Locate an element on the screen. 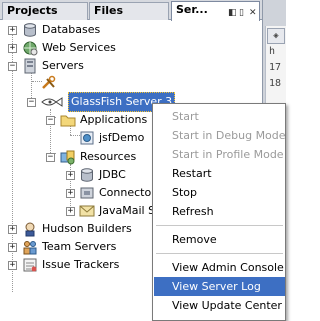 Image resolution: width=320 pixels, height=321 pixels. menu-item-view-server-log: View Server Log is located at coordinates (219, 286).